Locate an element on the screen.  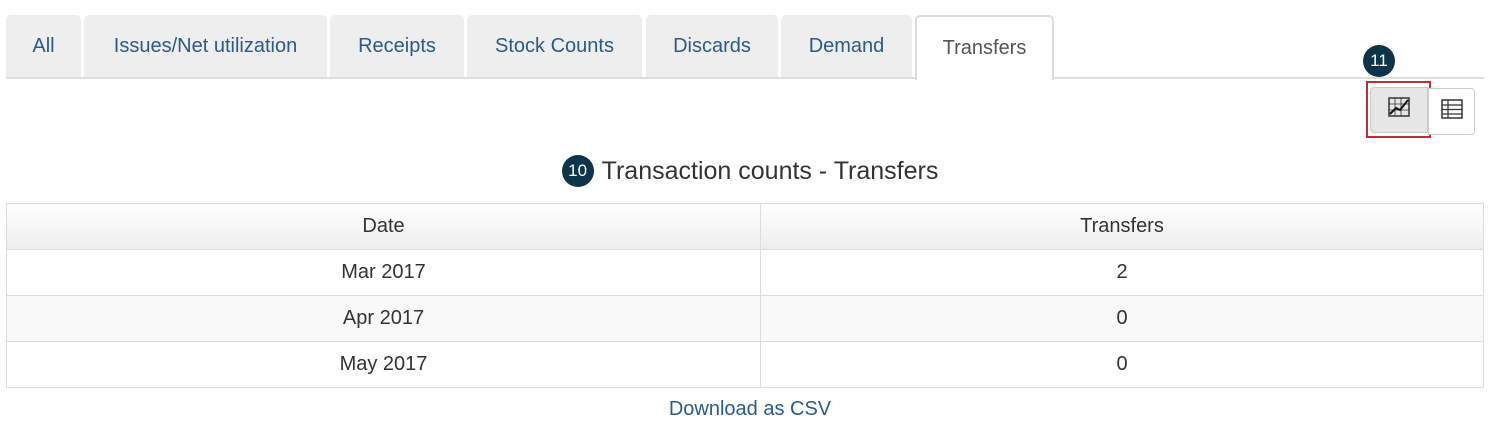
table-icon is located at coordinates (1451, 111).